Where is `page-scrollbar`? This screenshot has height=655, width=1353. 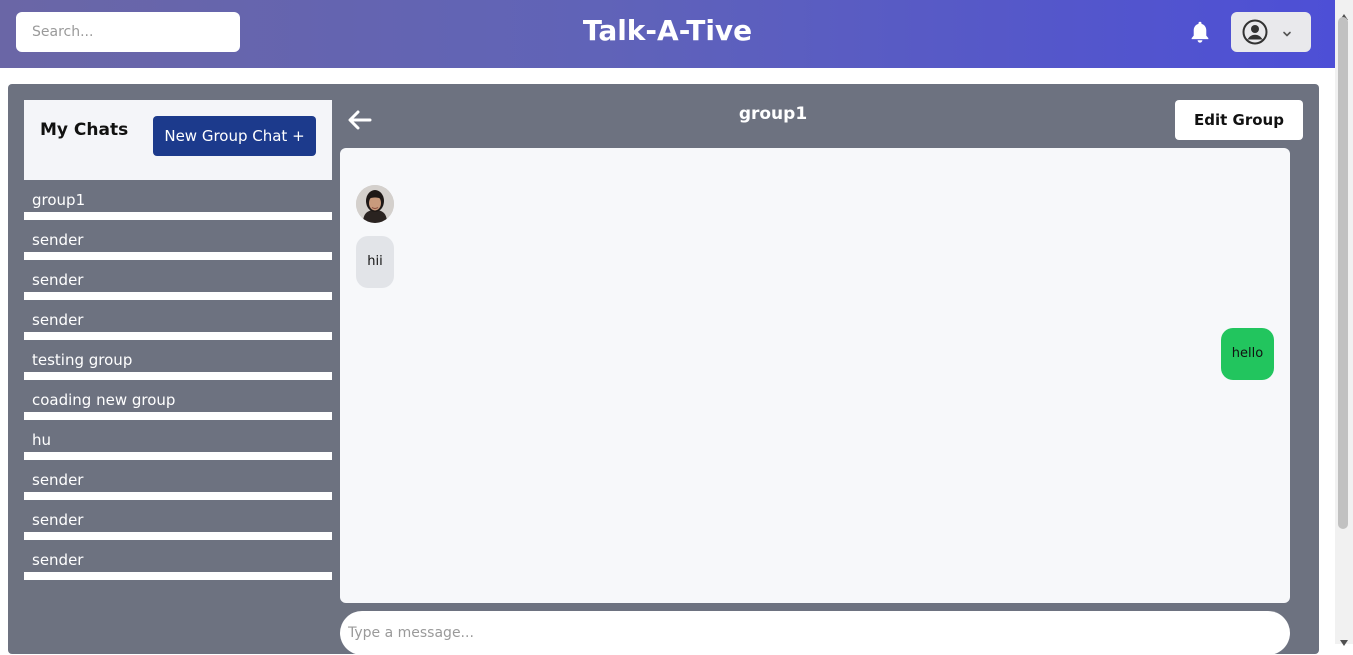
page-scrollbar is located at coordinates (1344, 323).